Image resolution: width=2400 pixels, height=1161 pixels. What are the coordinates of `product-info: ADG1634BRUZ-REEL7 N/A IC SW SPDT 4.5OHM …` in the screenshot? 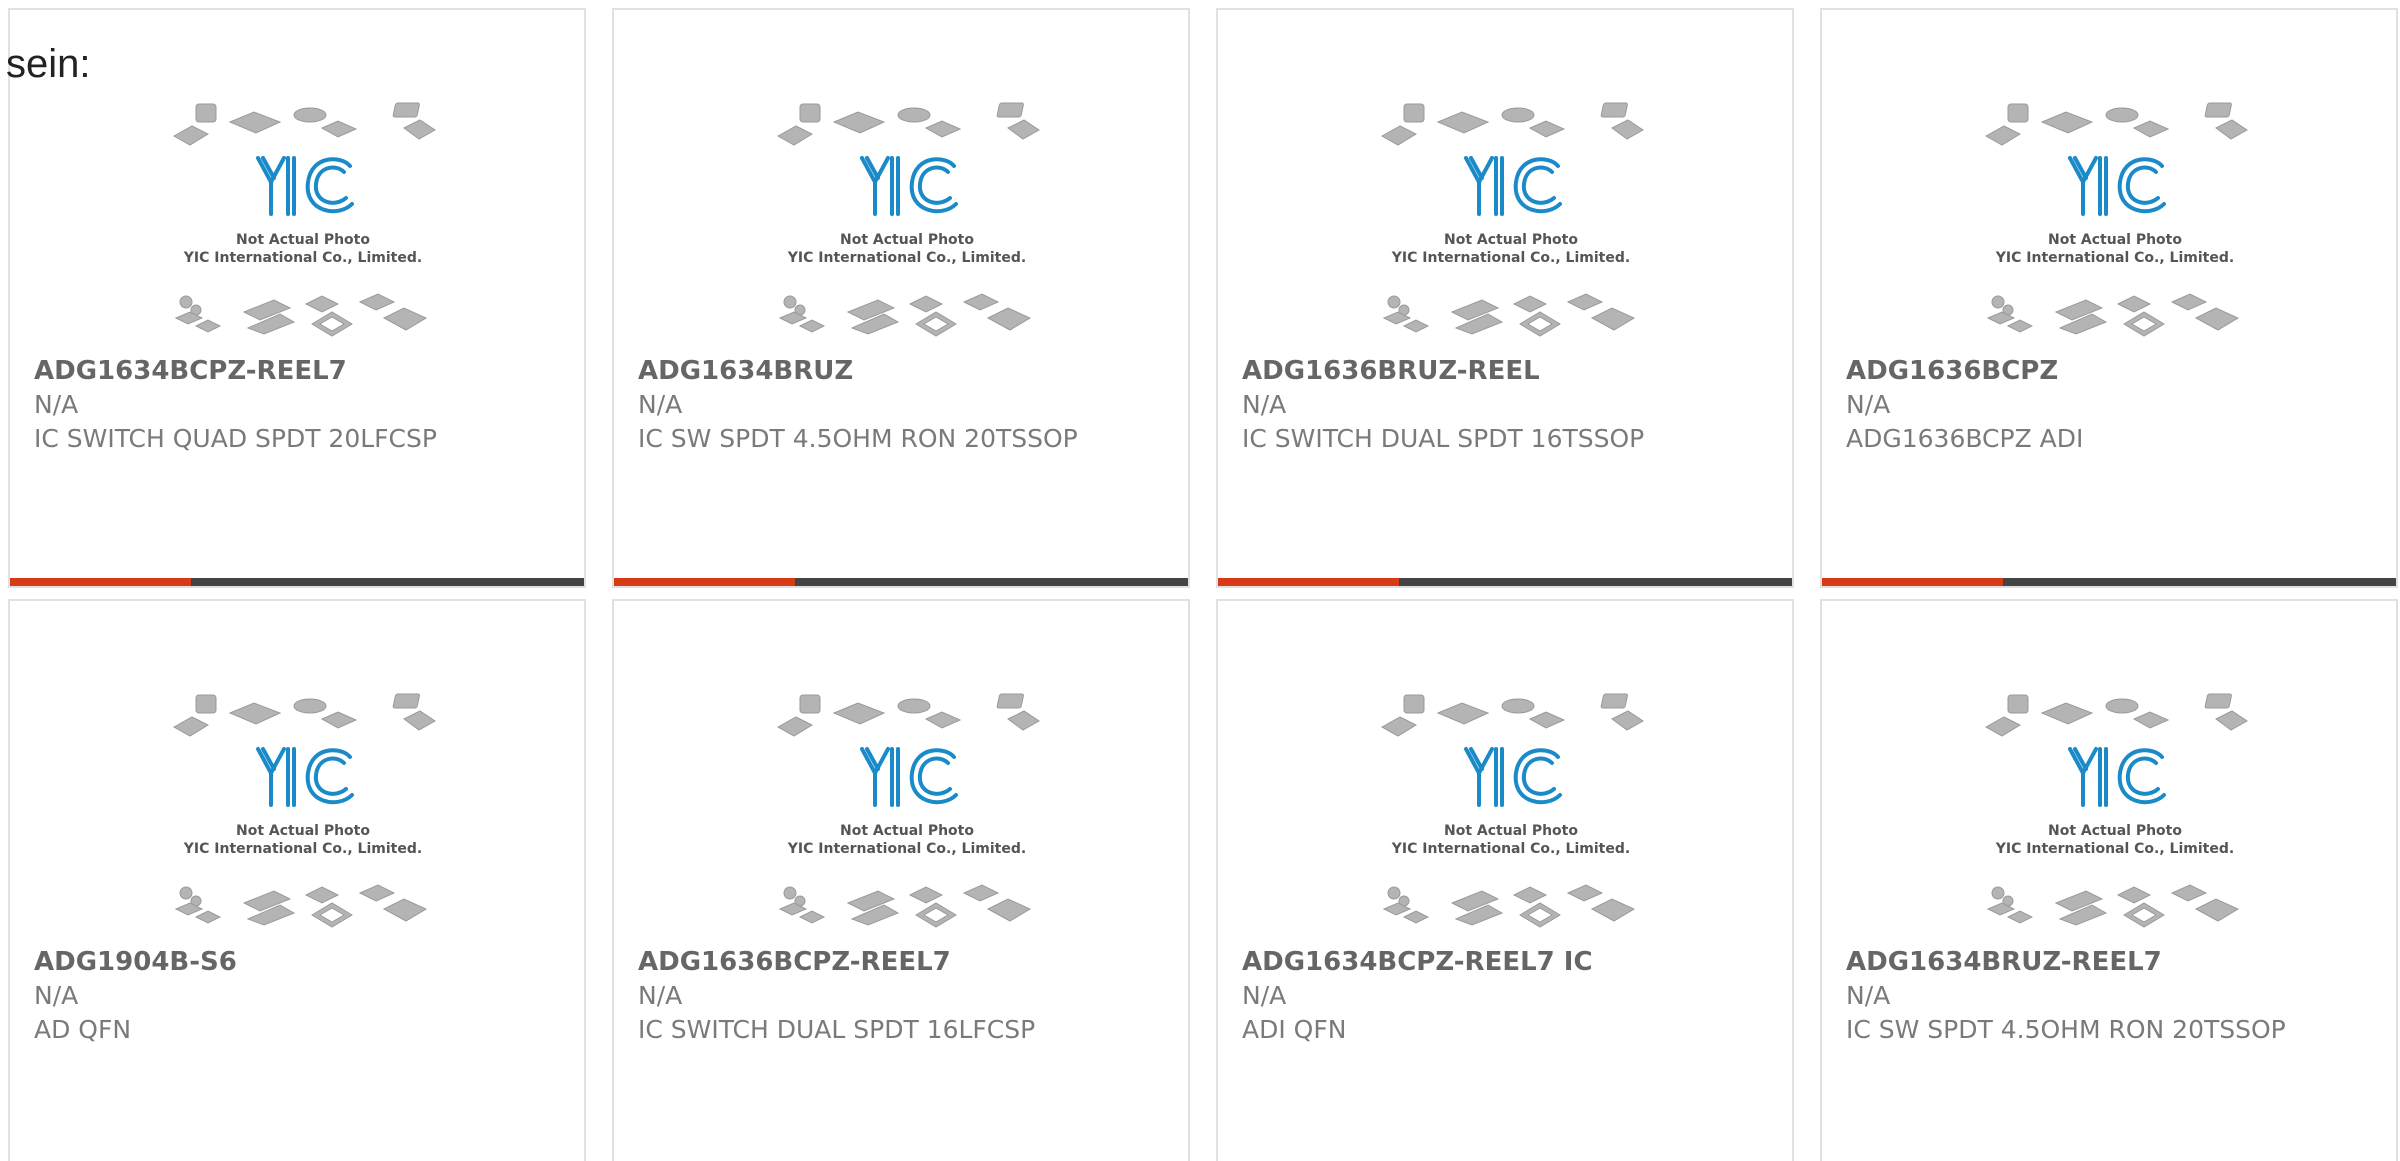 It's located at (2111, 996).